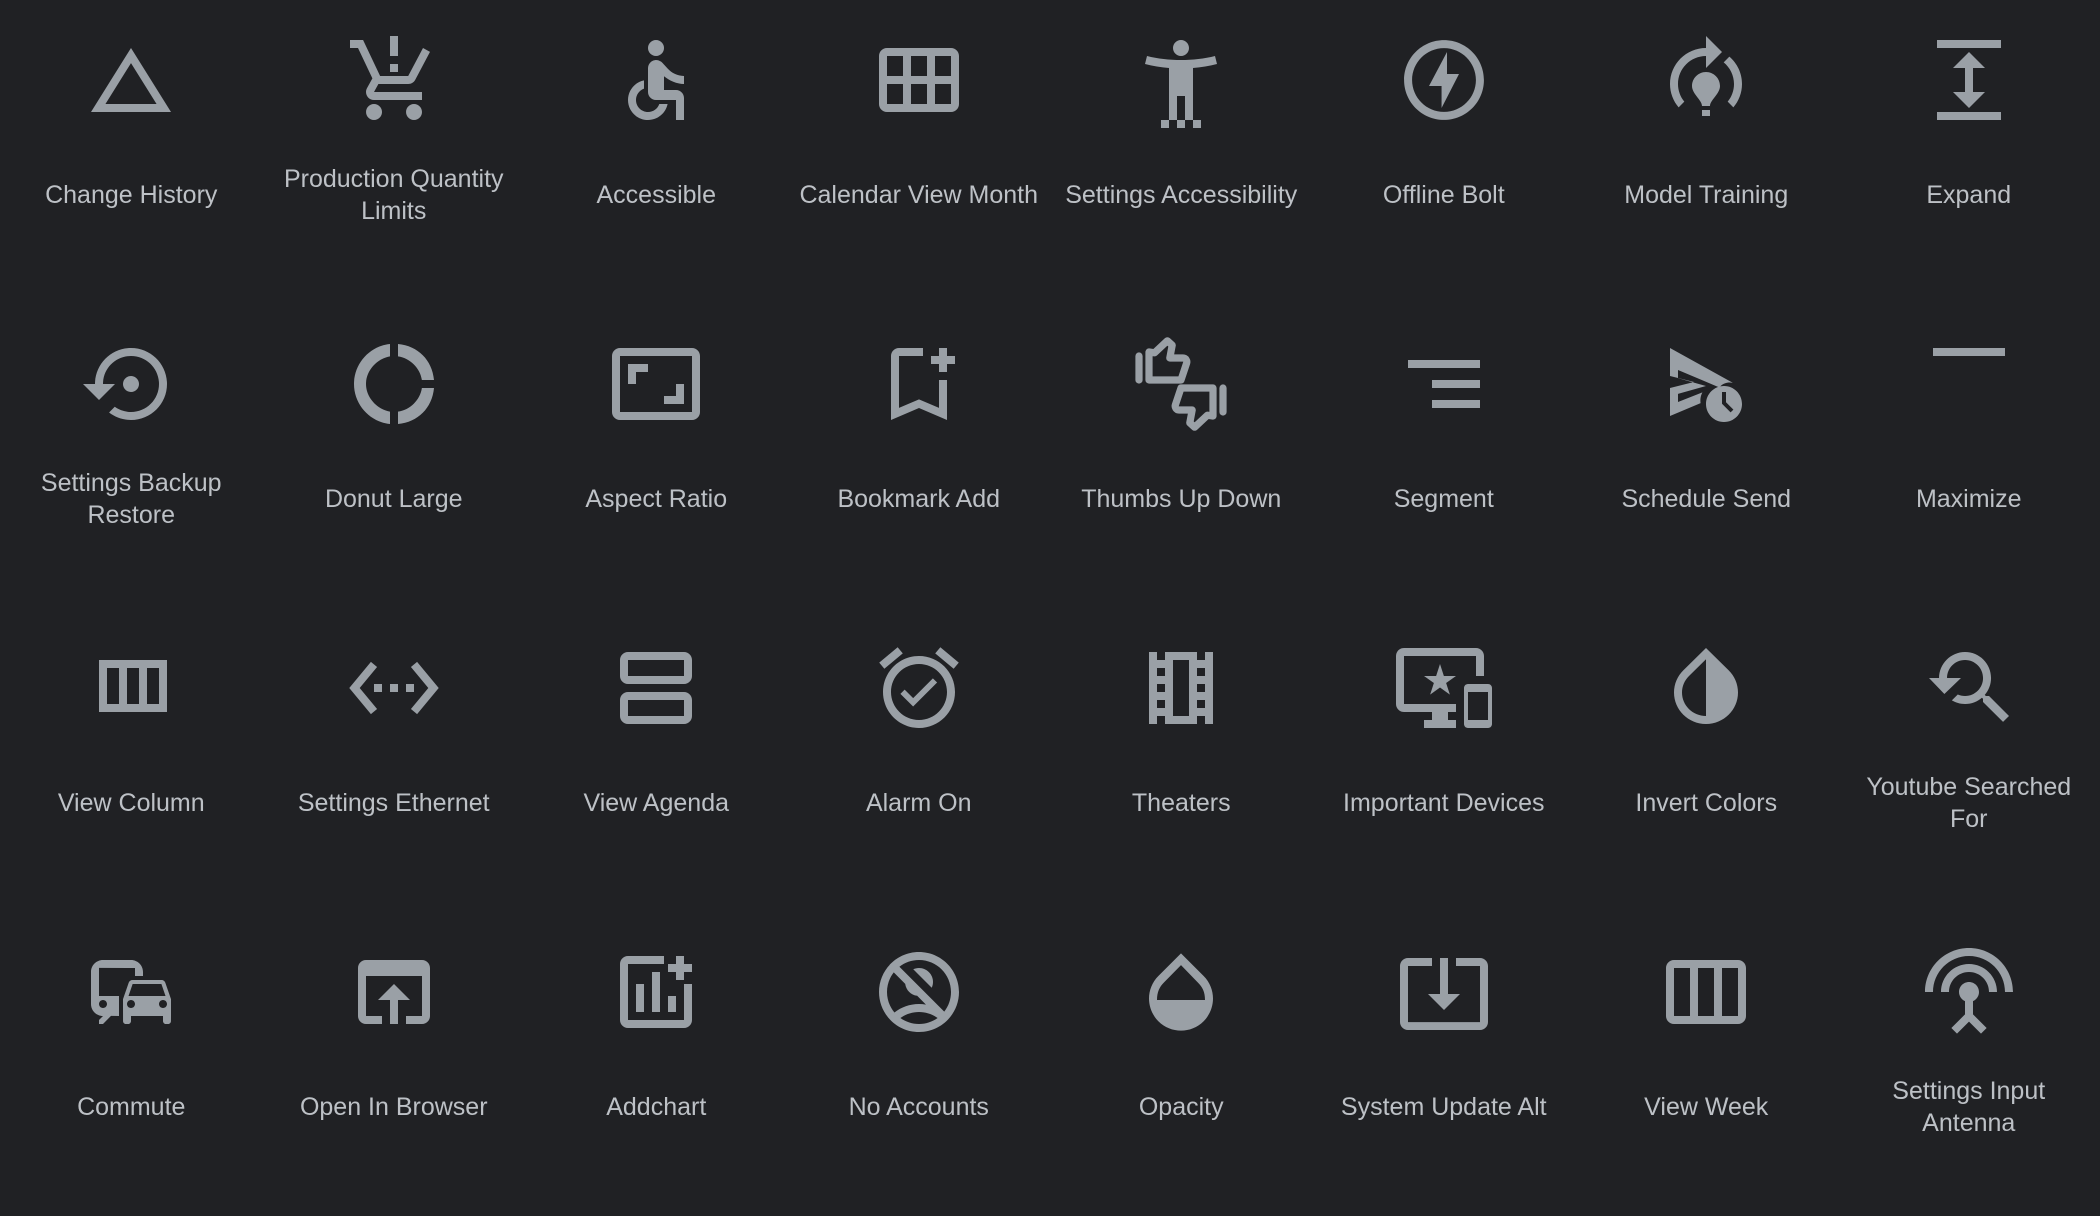 This screenshot has width=2100, height=1216. I want to click on icon-label: System Update Alt, so click(1444, 1107).